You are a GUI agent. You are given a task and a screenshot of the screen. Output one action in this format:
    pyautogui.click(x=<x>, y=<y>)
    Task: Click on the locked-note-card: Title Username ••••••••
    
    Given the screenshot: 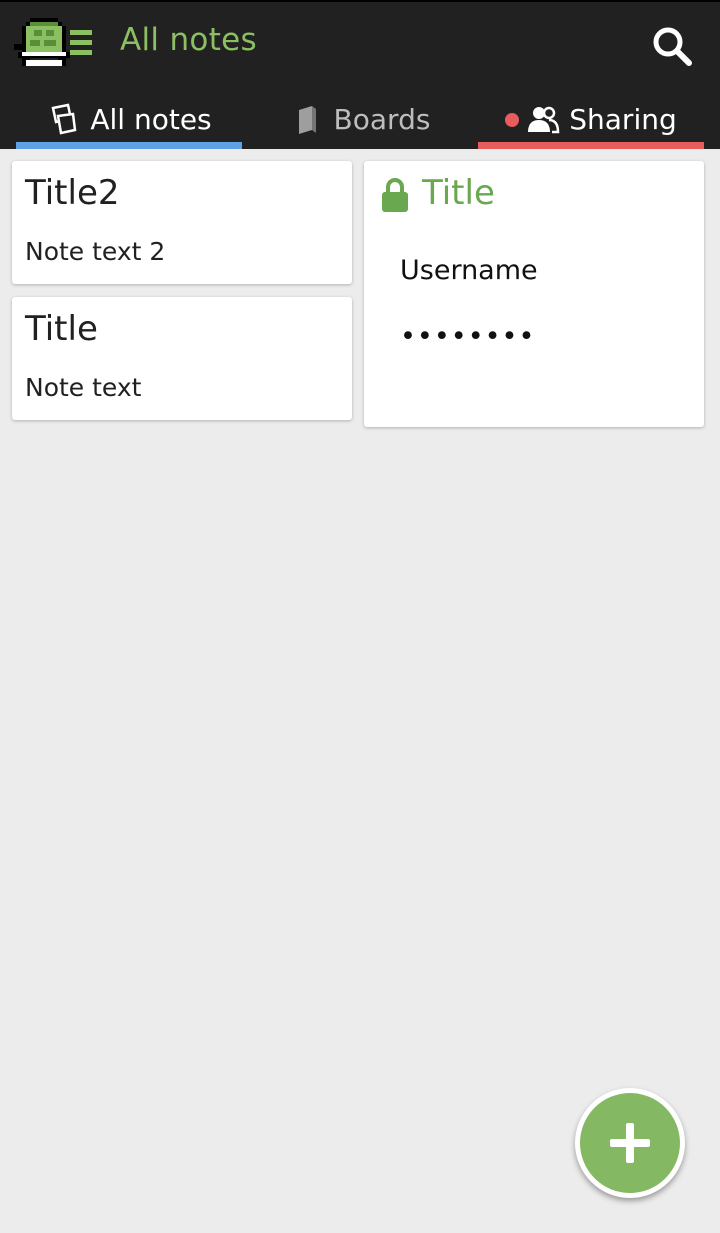 What is the action you would take?
    pyautogui.click(x=534, y=294)
    